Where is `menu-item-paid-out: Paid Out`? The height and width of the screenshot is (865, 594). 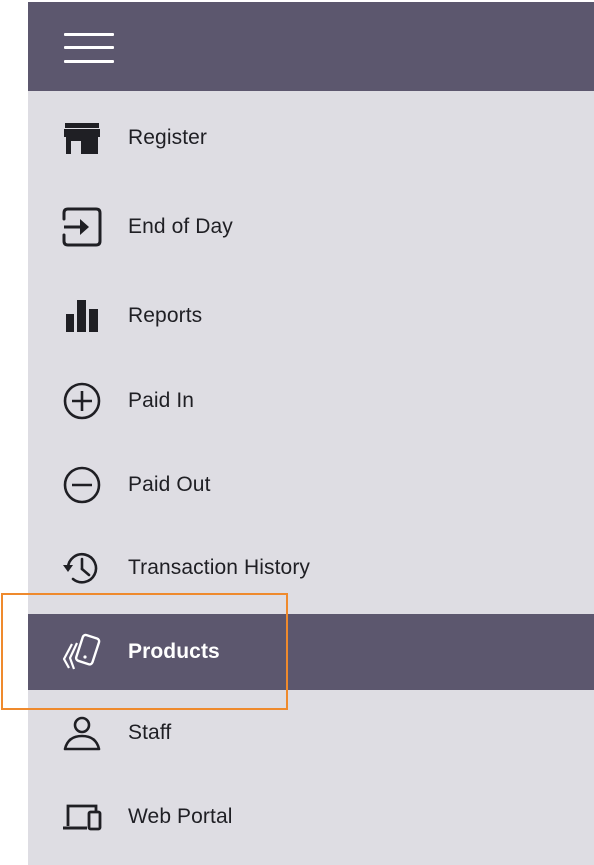 menu-item-paid-out: Paid Out is located at coordinates (311, 485).